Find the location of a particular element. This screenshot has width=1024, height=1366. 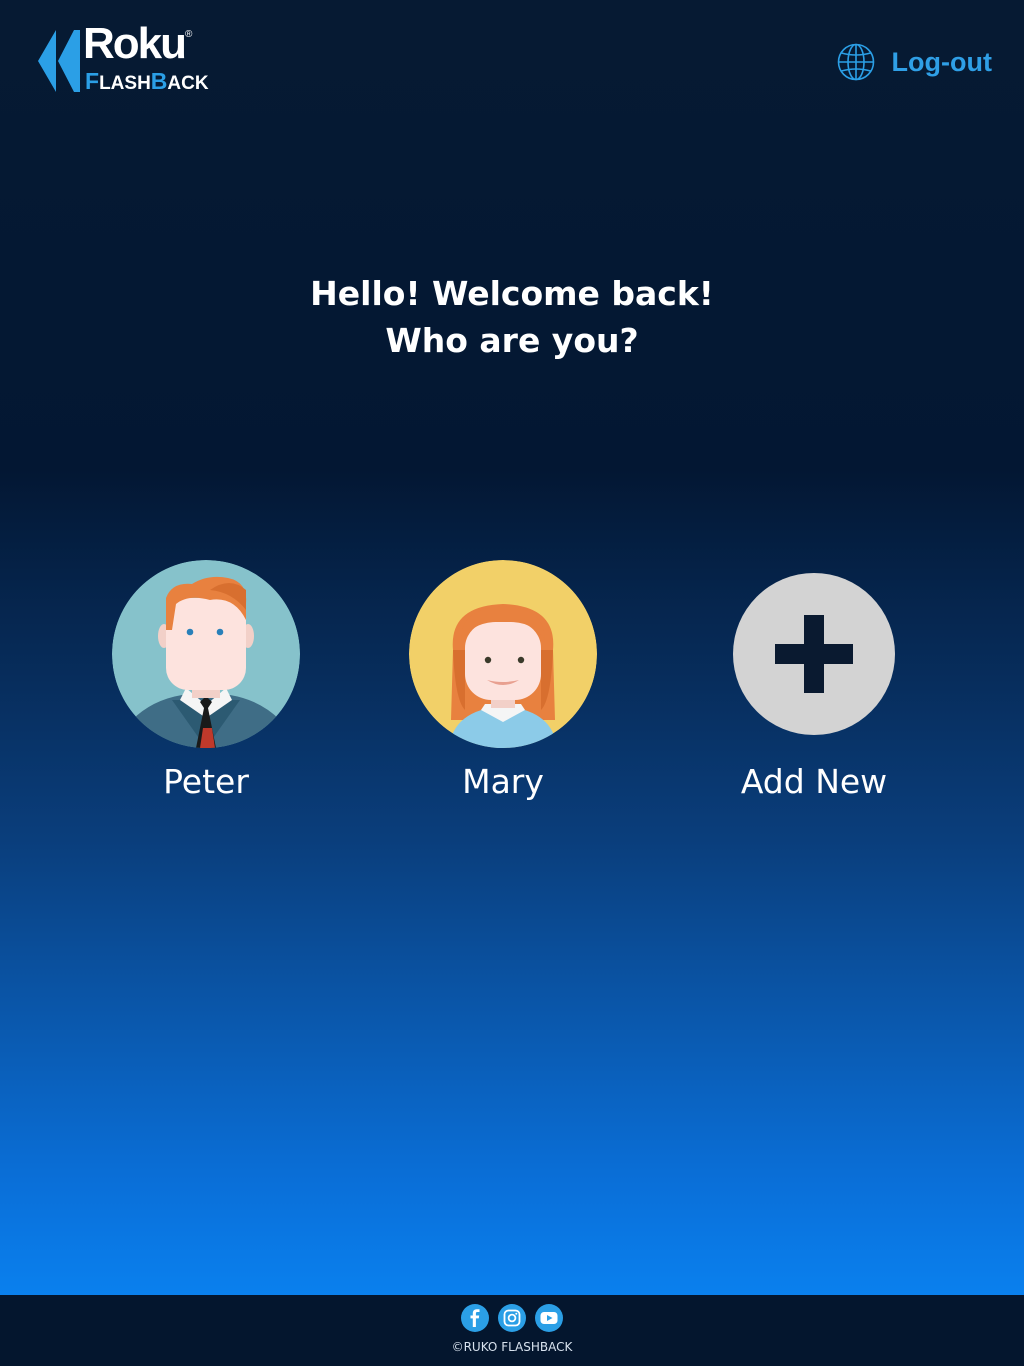

profile-mary: Mary is located at coordinates (503, 680).